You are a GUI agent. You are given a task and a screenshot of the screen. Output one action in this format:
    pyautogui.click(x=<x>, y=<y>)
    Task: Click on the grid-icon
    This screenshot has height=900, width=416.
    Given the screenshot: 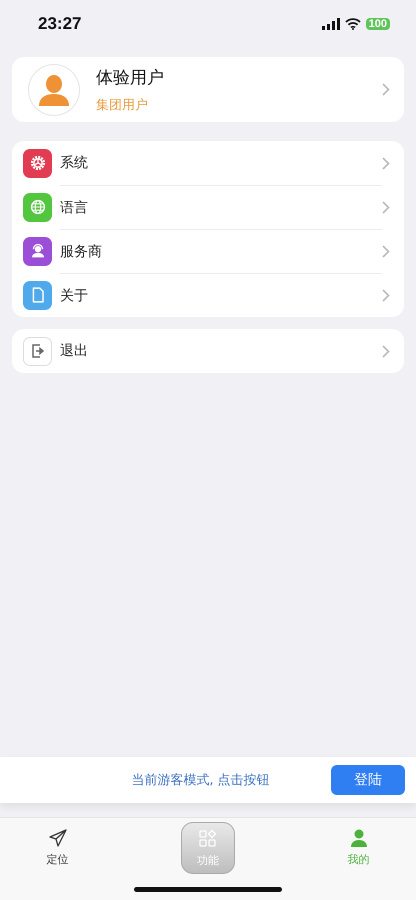 What is the action you would take?
    pyautogui.click(x=208, y=839)
    